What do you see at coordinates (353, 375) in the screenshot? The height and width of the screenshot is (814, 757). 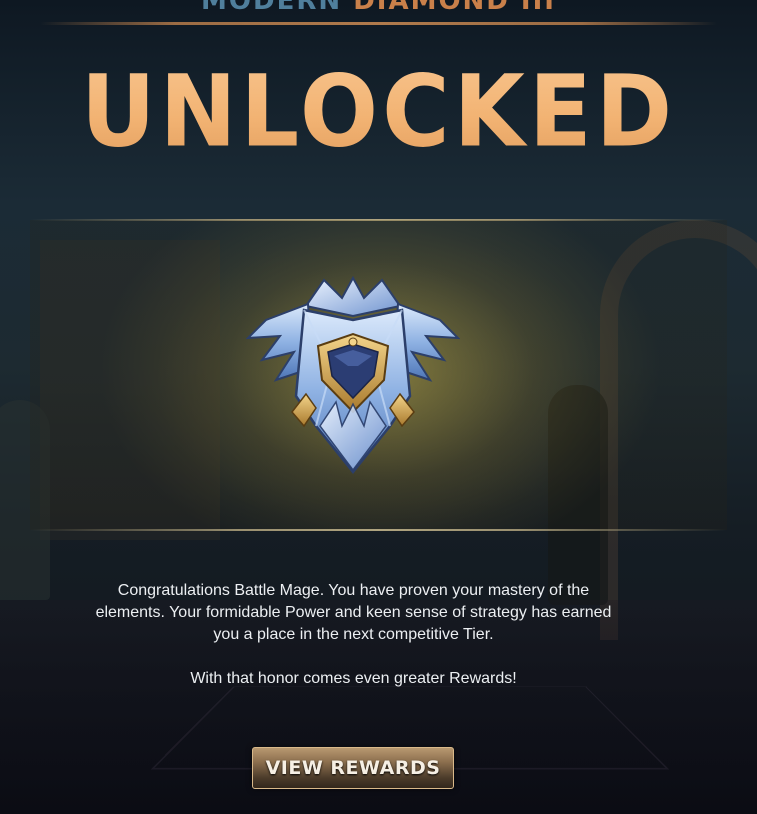 I see `diamond-league-shield-icon` at bounding box center [353, 375].